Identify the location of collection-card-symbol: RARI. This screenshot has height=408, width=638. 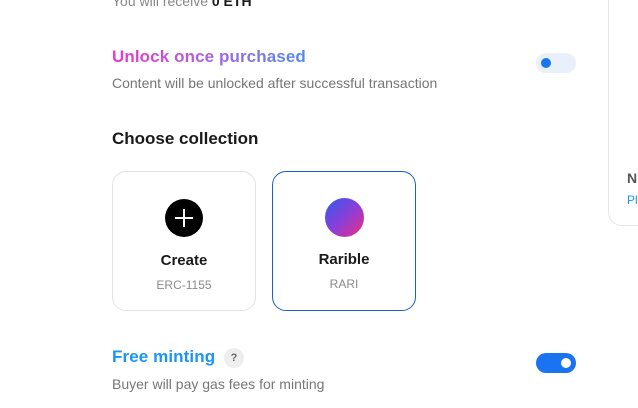
(344, 284).